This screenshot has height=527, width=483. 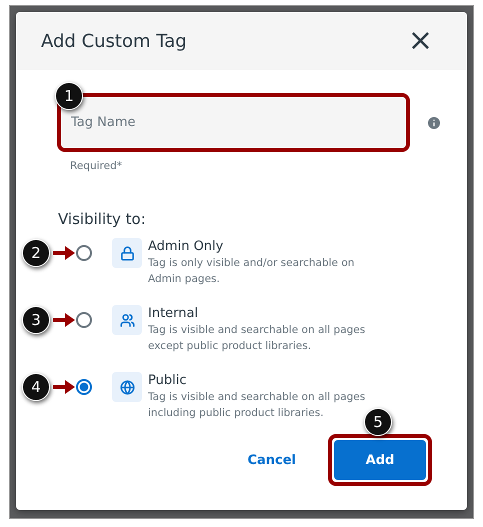 What do you see at coordinates (36, 253) in the screenshot?
I see `callout-badge: 2` at bounding box center [36, 253].